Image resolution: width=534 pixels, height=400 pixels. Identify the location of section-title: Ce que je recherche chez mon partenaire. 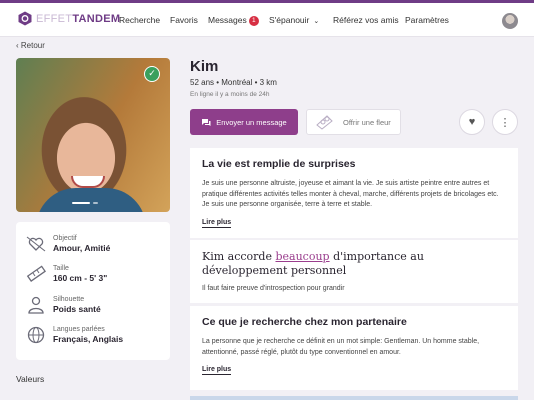
(304, 322).